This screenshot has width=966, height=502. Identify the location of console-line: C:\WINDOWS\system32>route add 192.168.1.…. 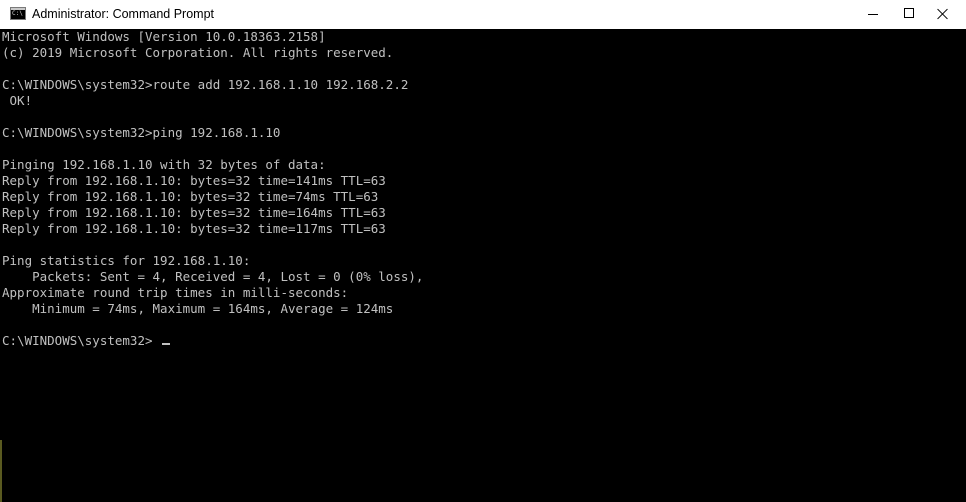
(205, 84).